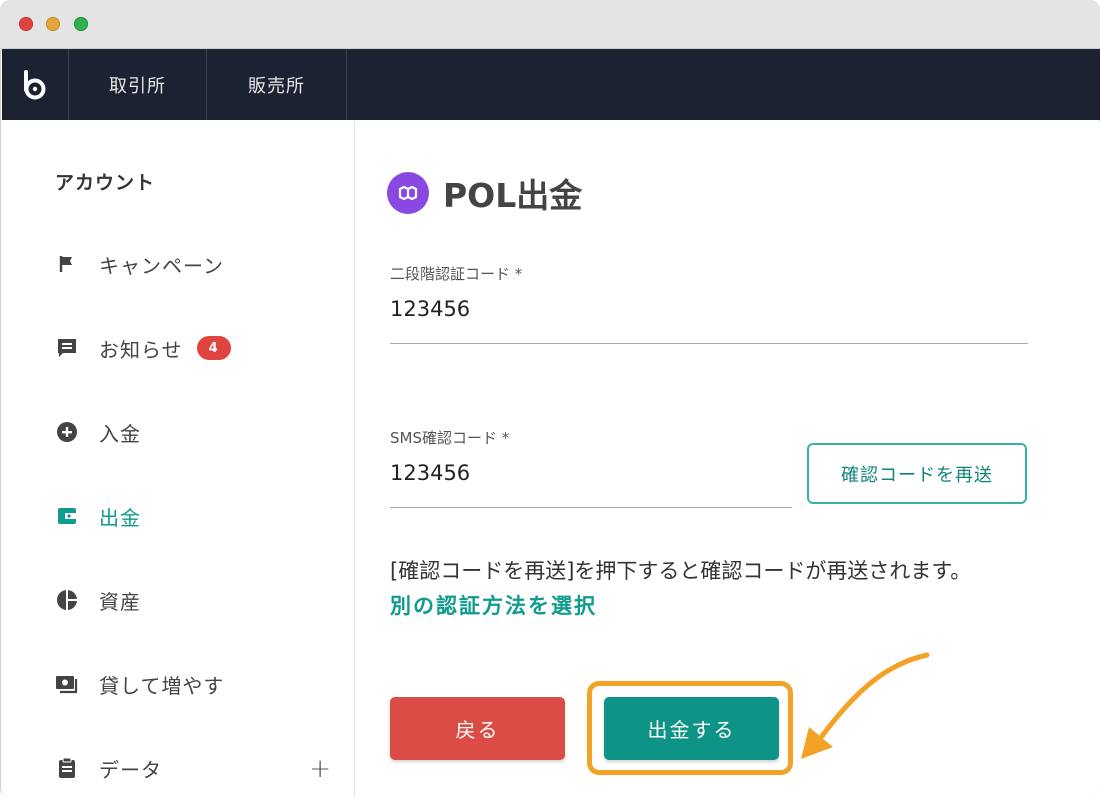 The height and width of the screenshot is (798, 1100). What do you see at coordinates (162, 685) in the screenshot?
I see `sidebar-item-label: 貸して増やす` at bounding box center [162, 685].